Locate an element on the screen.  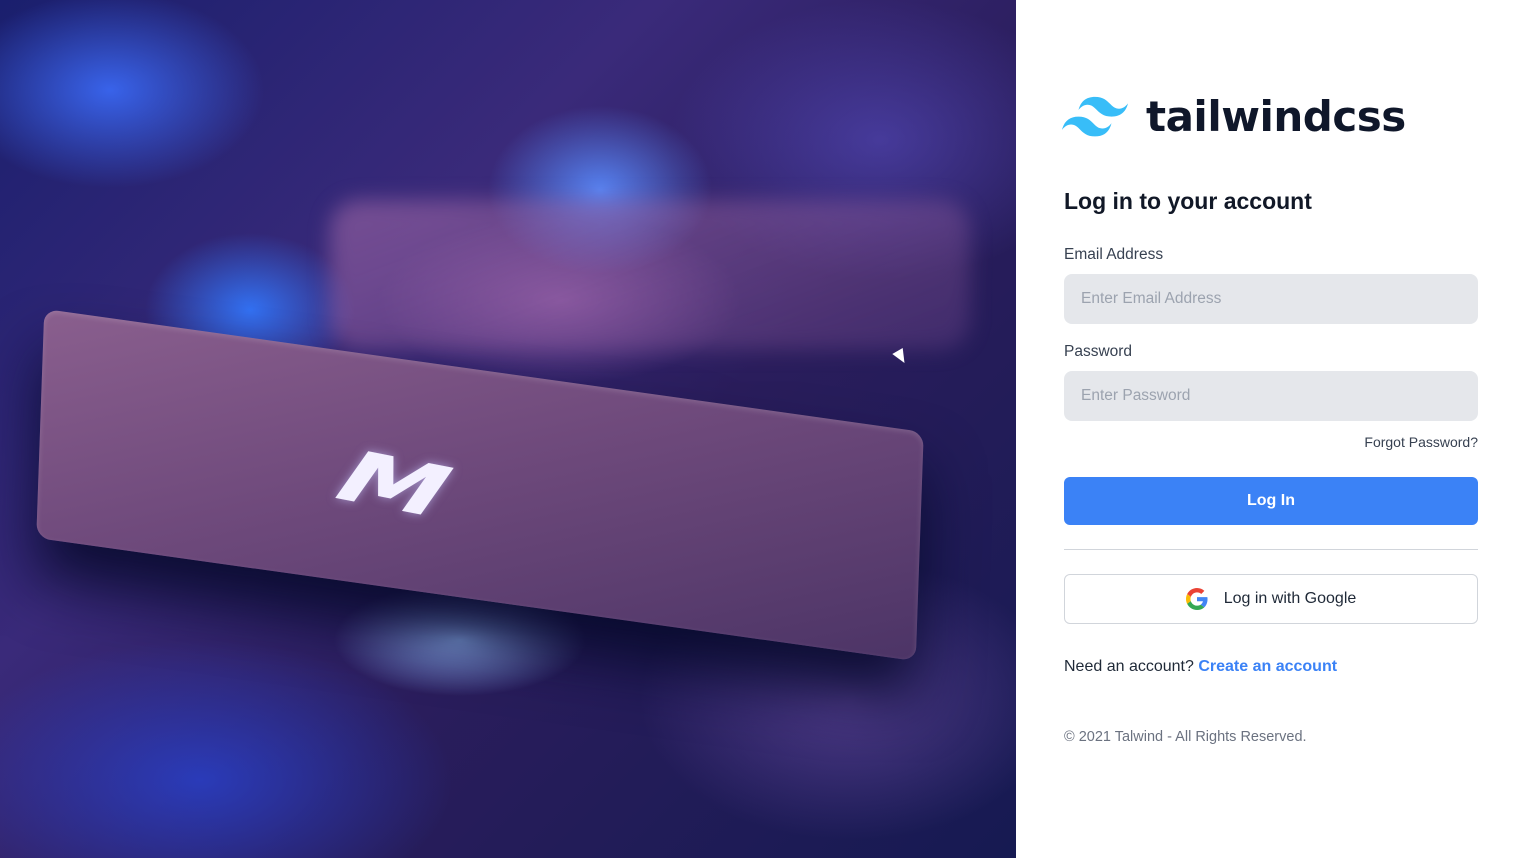
copyright: © 2021 Talwind - All Rights Reserved. is located at coordinates (1185, 737).